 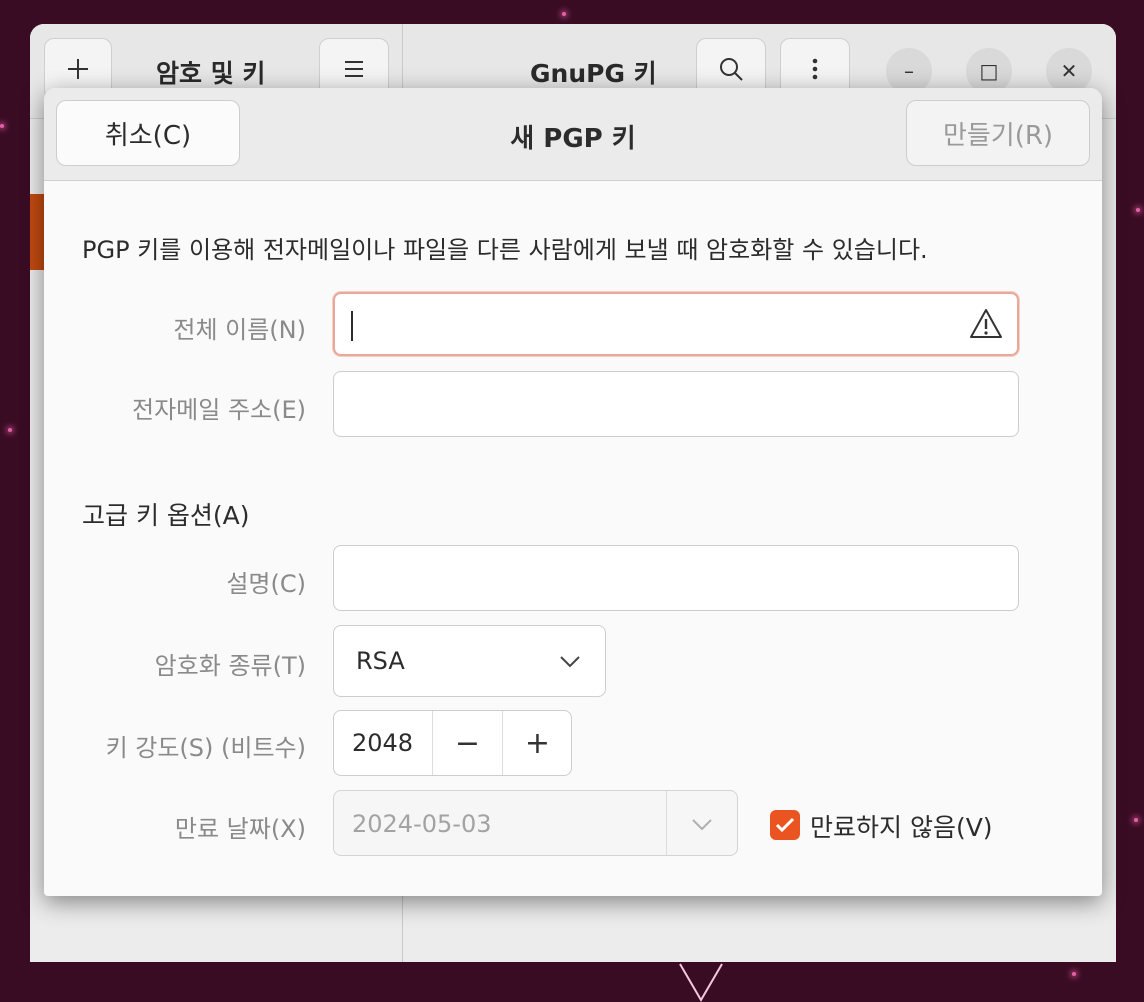 I want to click on expiry-date-picker: 2024-05-03, so click(x=535, y=823).